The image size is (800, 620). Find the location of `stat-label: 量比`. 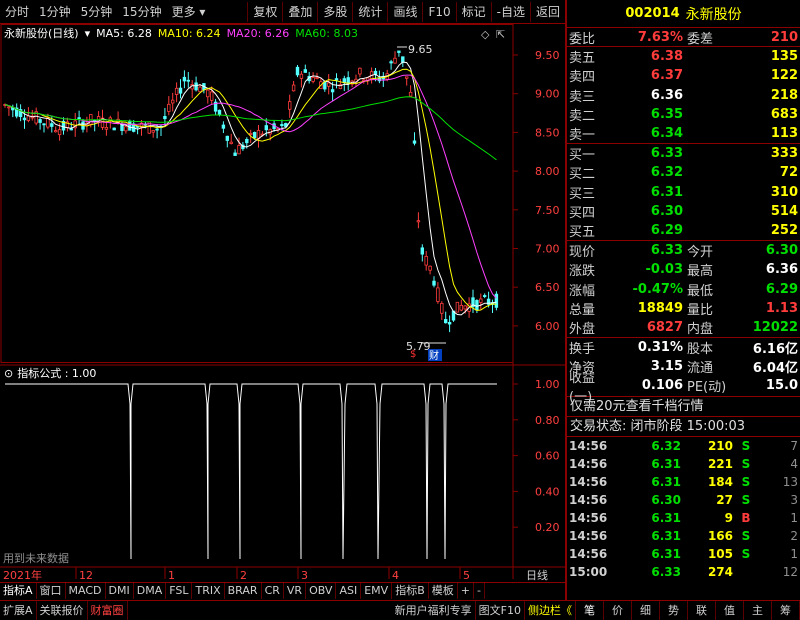

stat-label: 量比 is located at coordinates (700, 310).